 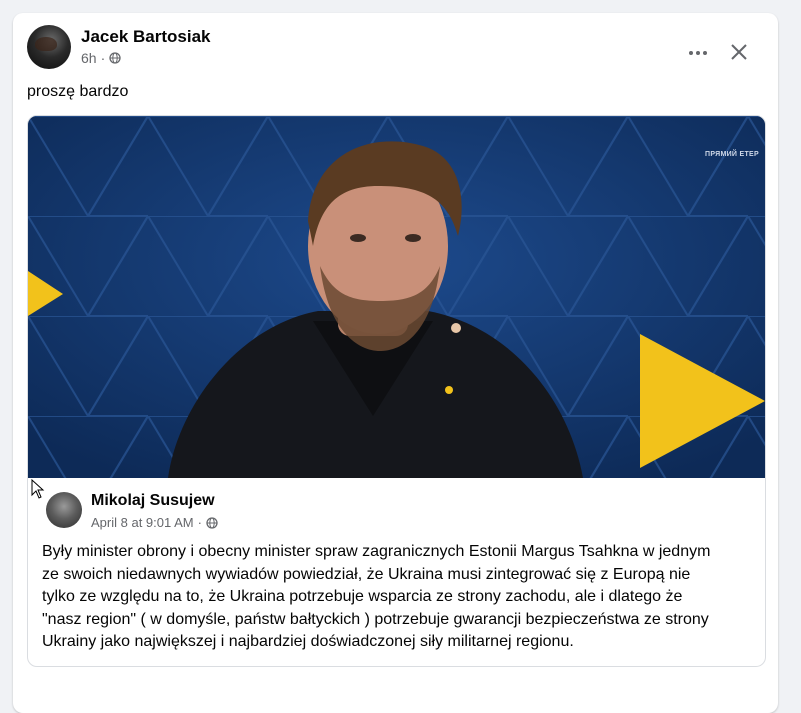 I want to click on video-caption: ПРЯМИЙ ЕТЕР, so click(x=732, y=154).